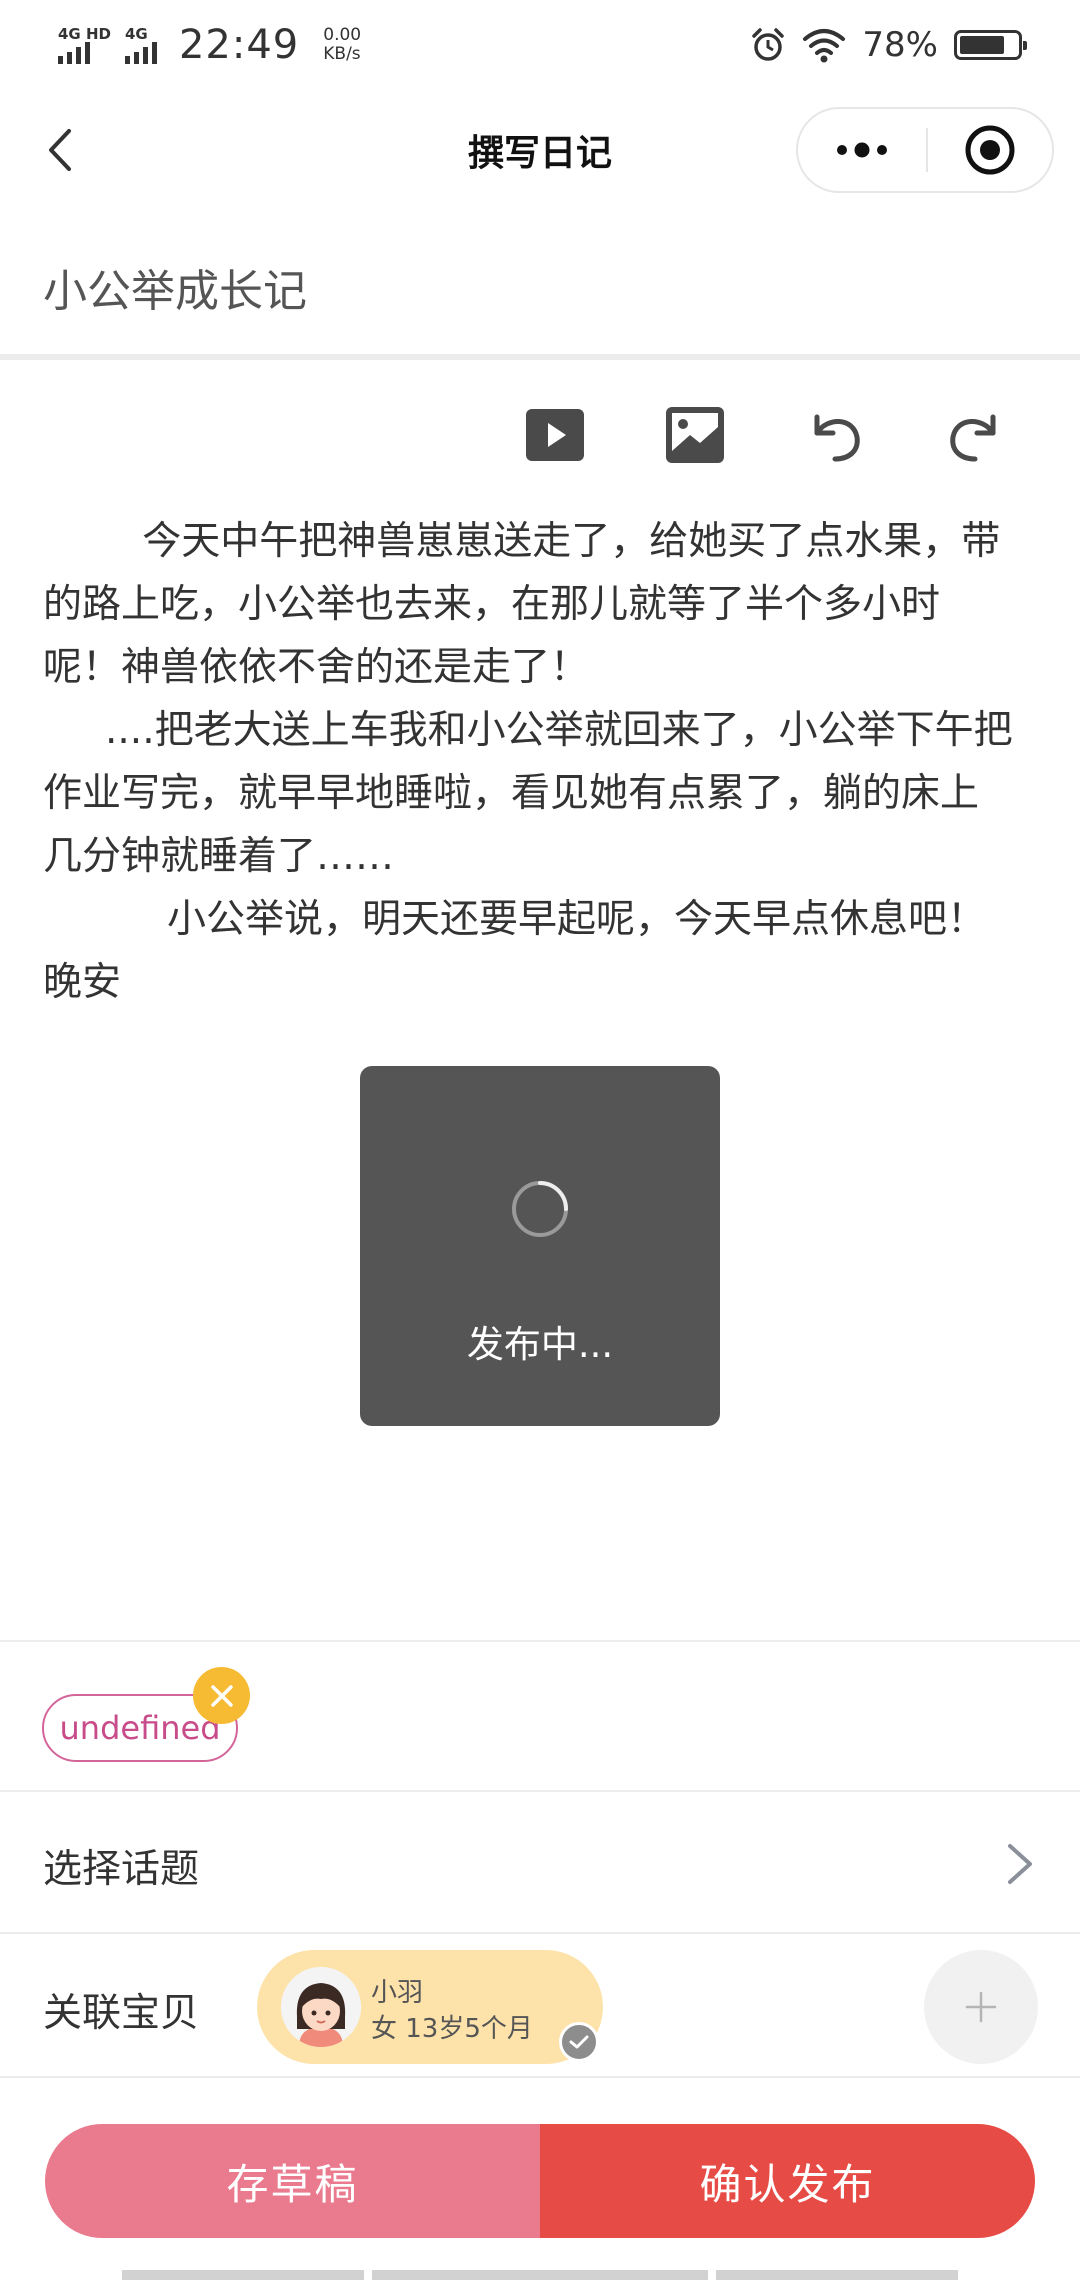 This screenshot has height=2280, width=1080. What do you see at coordinates (136, 34) in the screenshot?
I see `network-type-2: 4G` at bounding box center [136, 34].